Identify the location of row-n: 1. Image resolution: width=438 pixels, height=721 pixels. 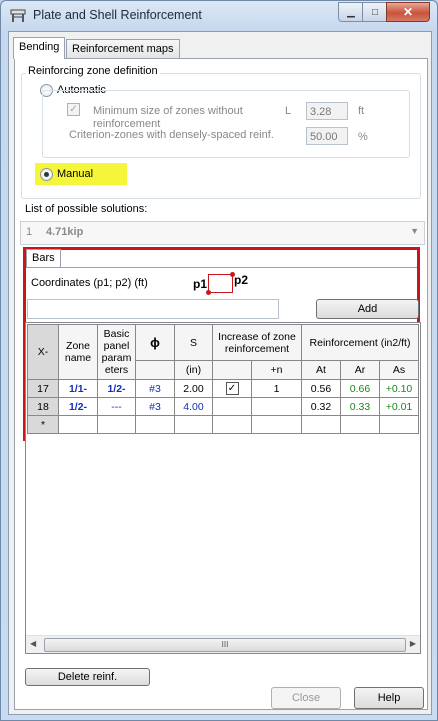
(276, 388).